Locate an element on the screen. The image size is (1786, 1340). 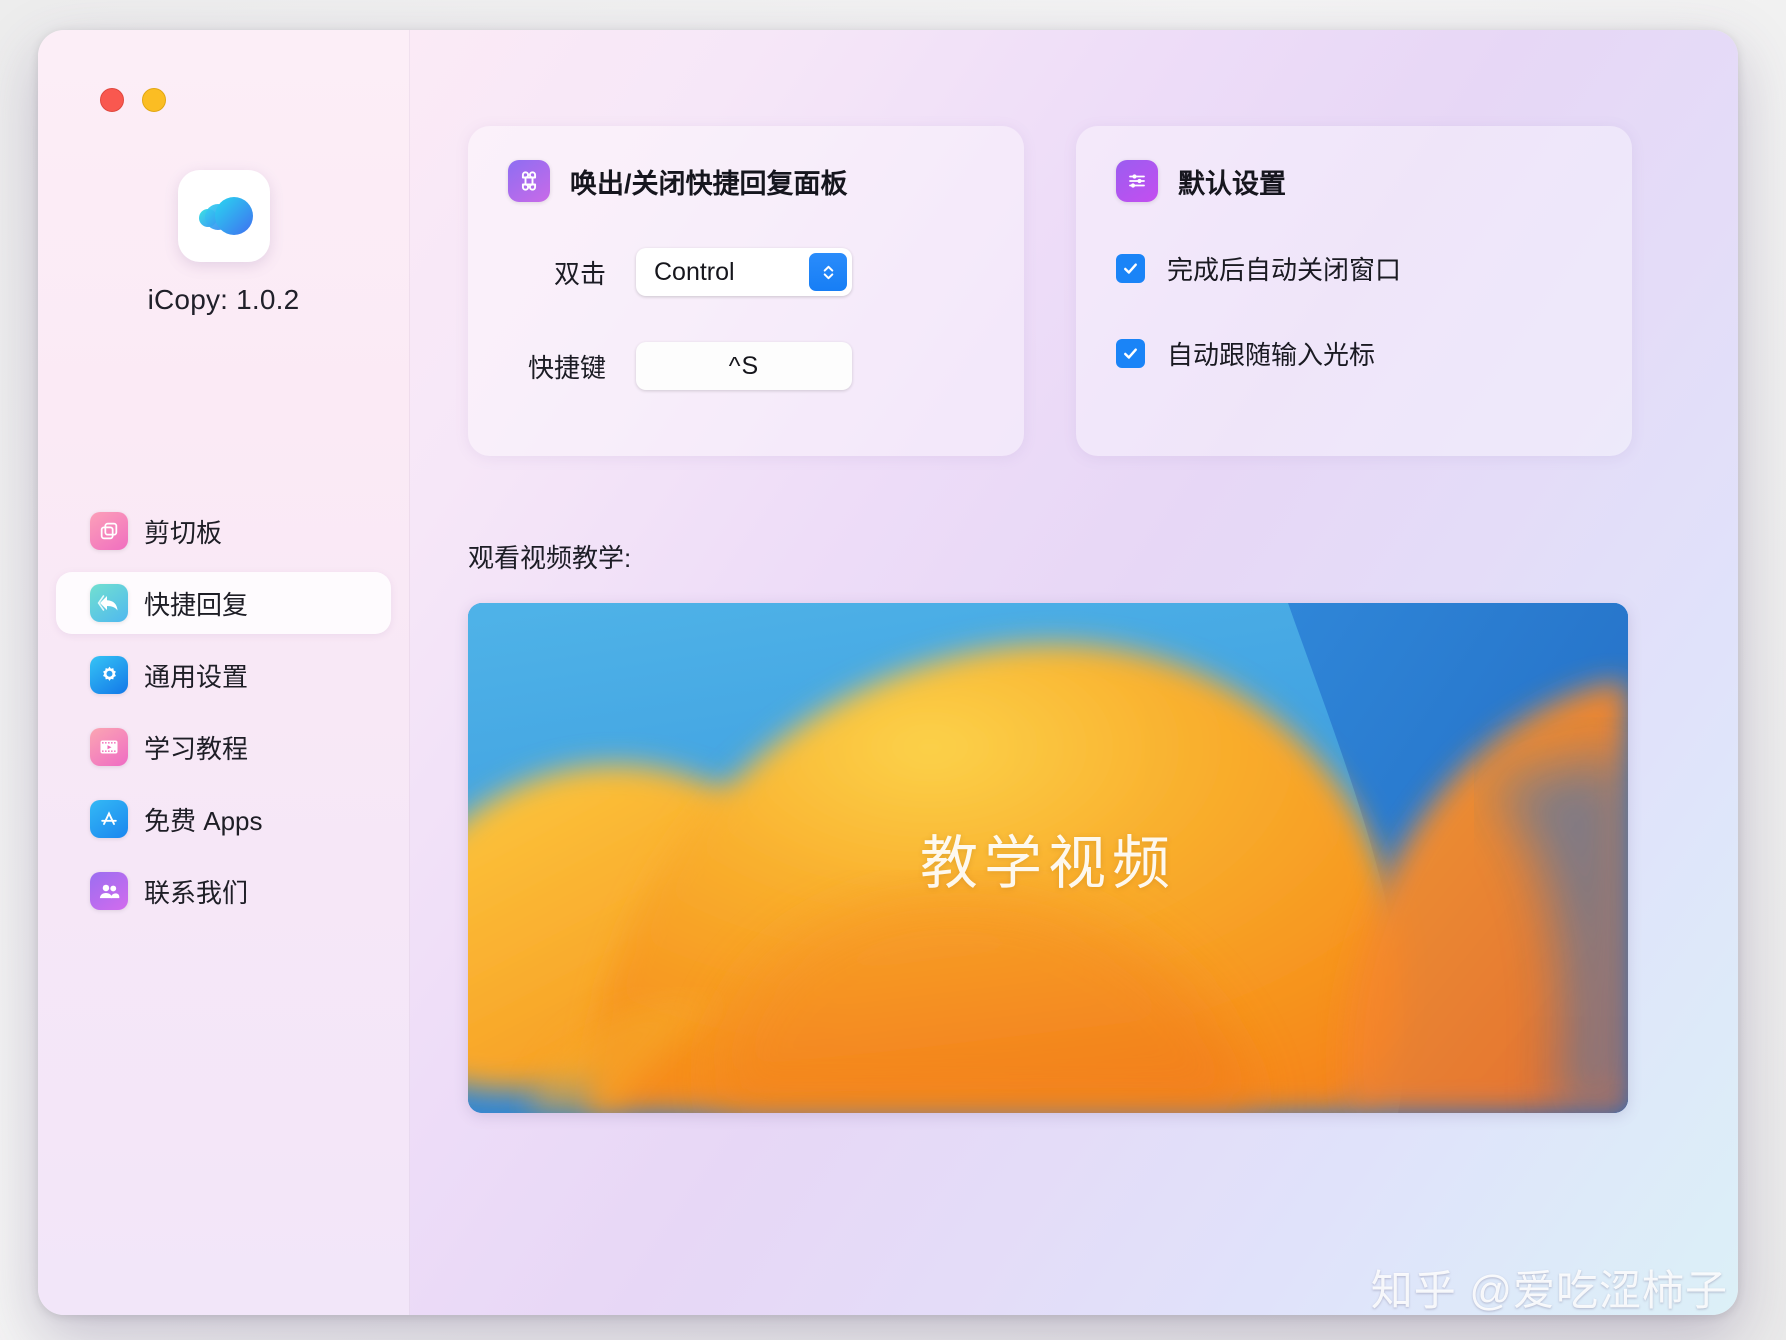
chevron-updown-icon is located at coordinates (828, 272).